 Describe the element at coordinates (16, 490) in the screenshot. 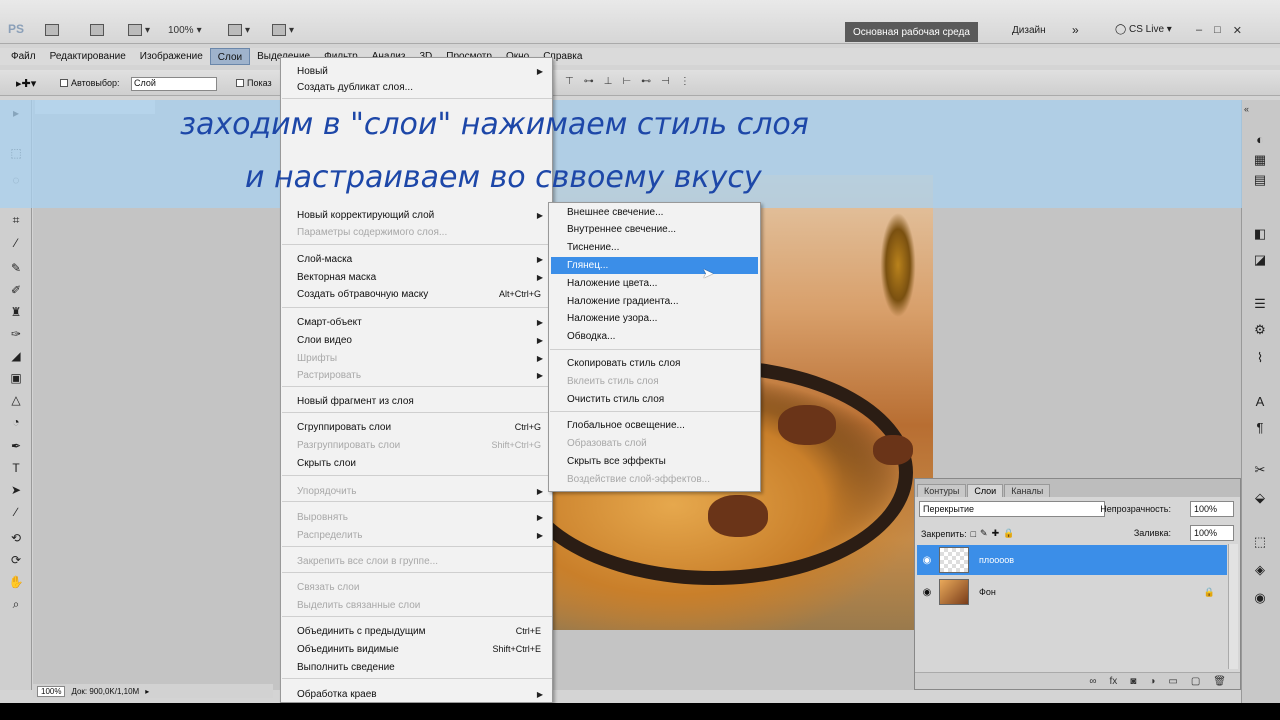

I see `path-selection-icon: ➤` at that location.